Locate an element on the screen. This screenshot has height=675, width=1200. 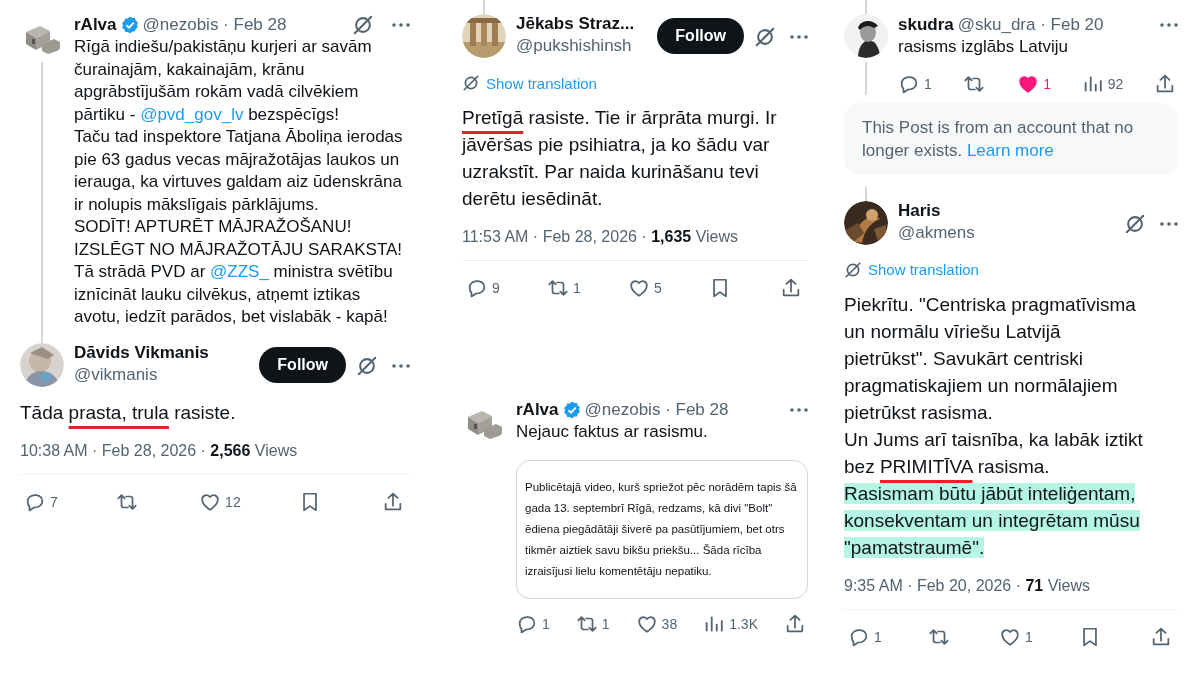
author-handle: @pukshishinsh is located at coordinates (582, 46).